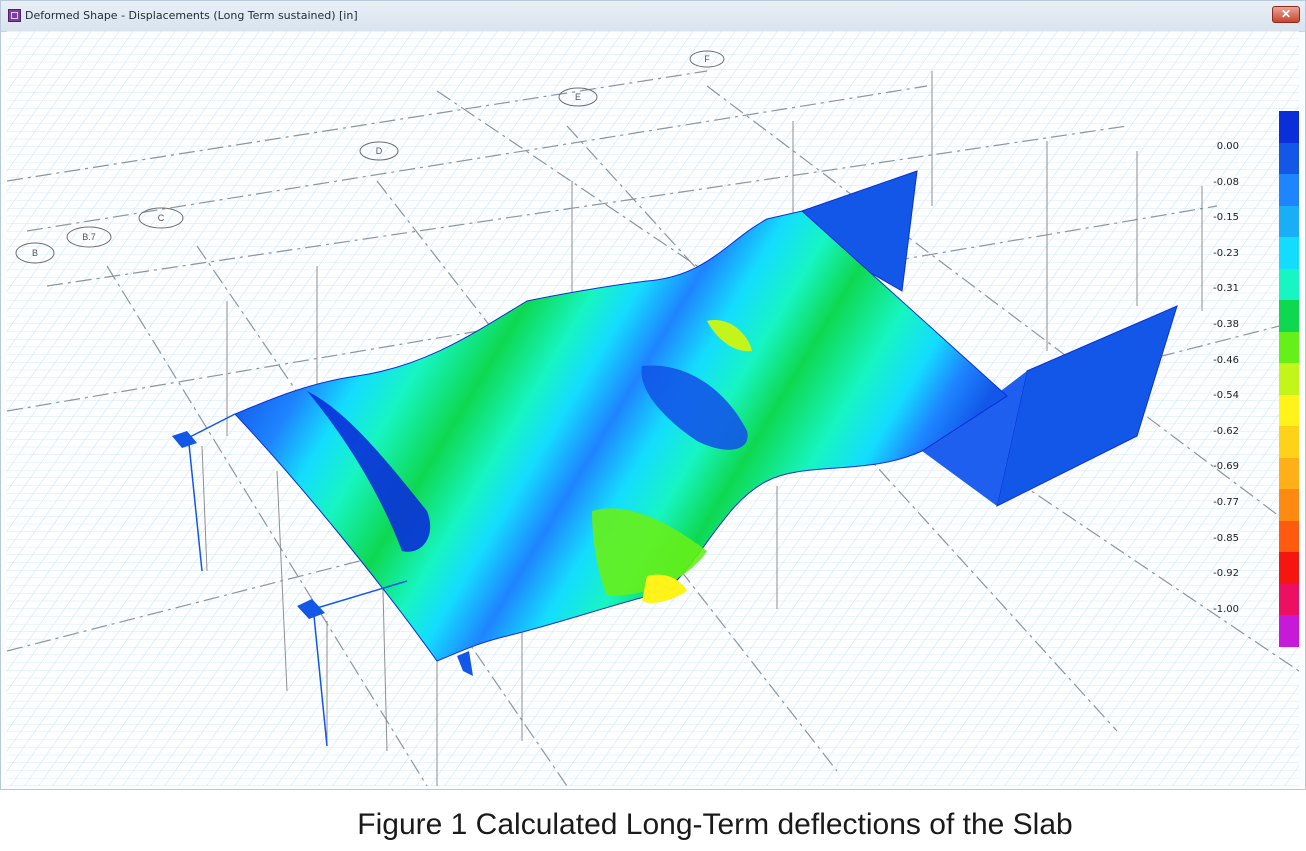 This screenshot has height=851, width=1306. What do you see at coordinates (1226, 431) in the screenshot?
I see `legend-label: -0.62` at bounding box center [1226, 431].